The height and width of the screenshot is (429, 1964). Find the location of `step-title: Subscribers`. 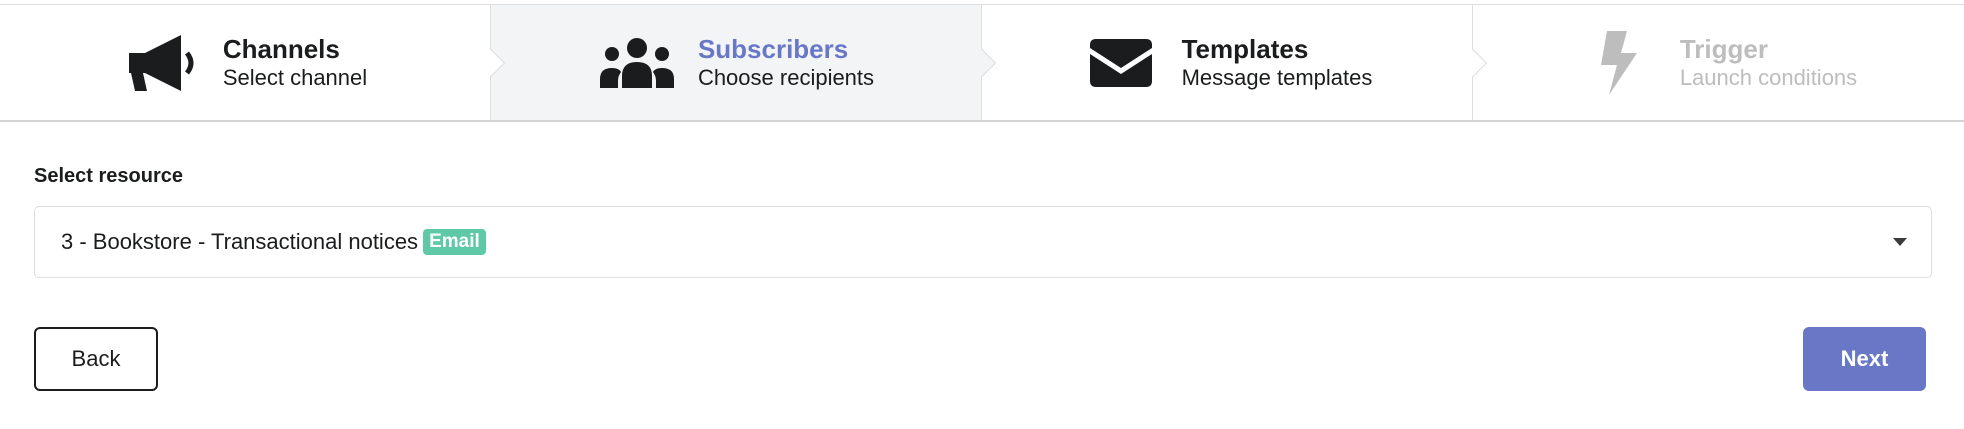

step-title: Subscribers is located at coordinates (773, 49).